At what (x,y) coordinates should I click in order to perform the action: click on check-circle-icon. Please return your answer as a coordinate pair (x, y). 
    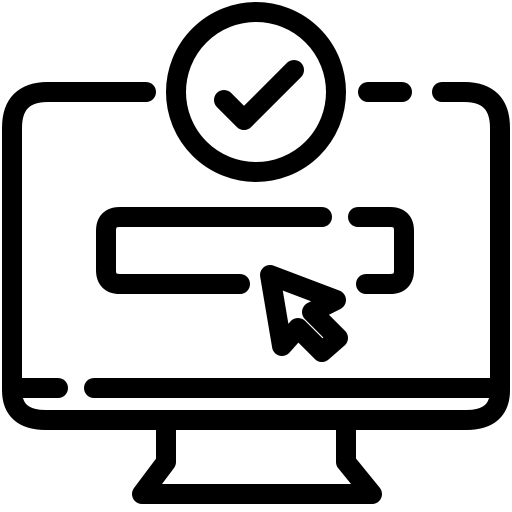
    Looking at the image, I should click on (256, 92).